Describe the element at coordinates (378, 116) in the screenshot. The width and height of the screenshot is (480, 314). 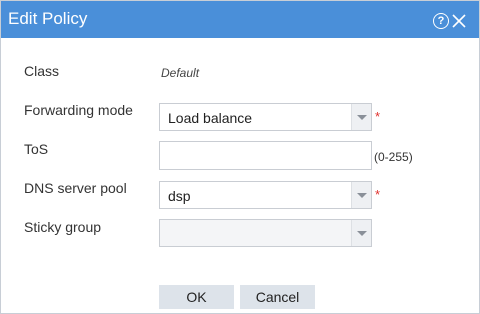
I see `forwarding-mode-required-mark: *` at that location.